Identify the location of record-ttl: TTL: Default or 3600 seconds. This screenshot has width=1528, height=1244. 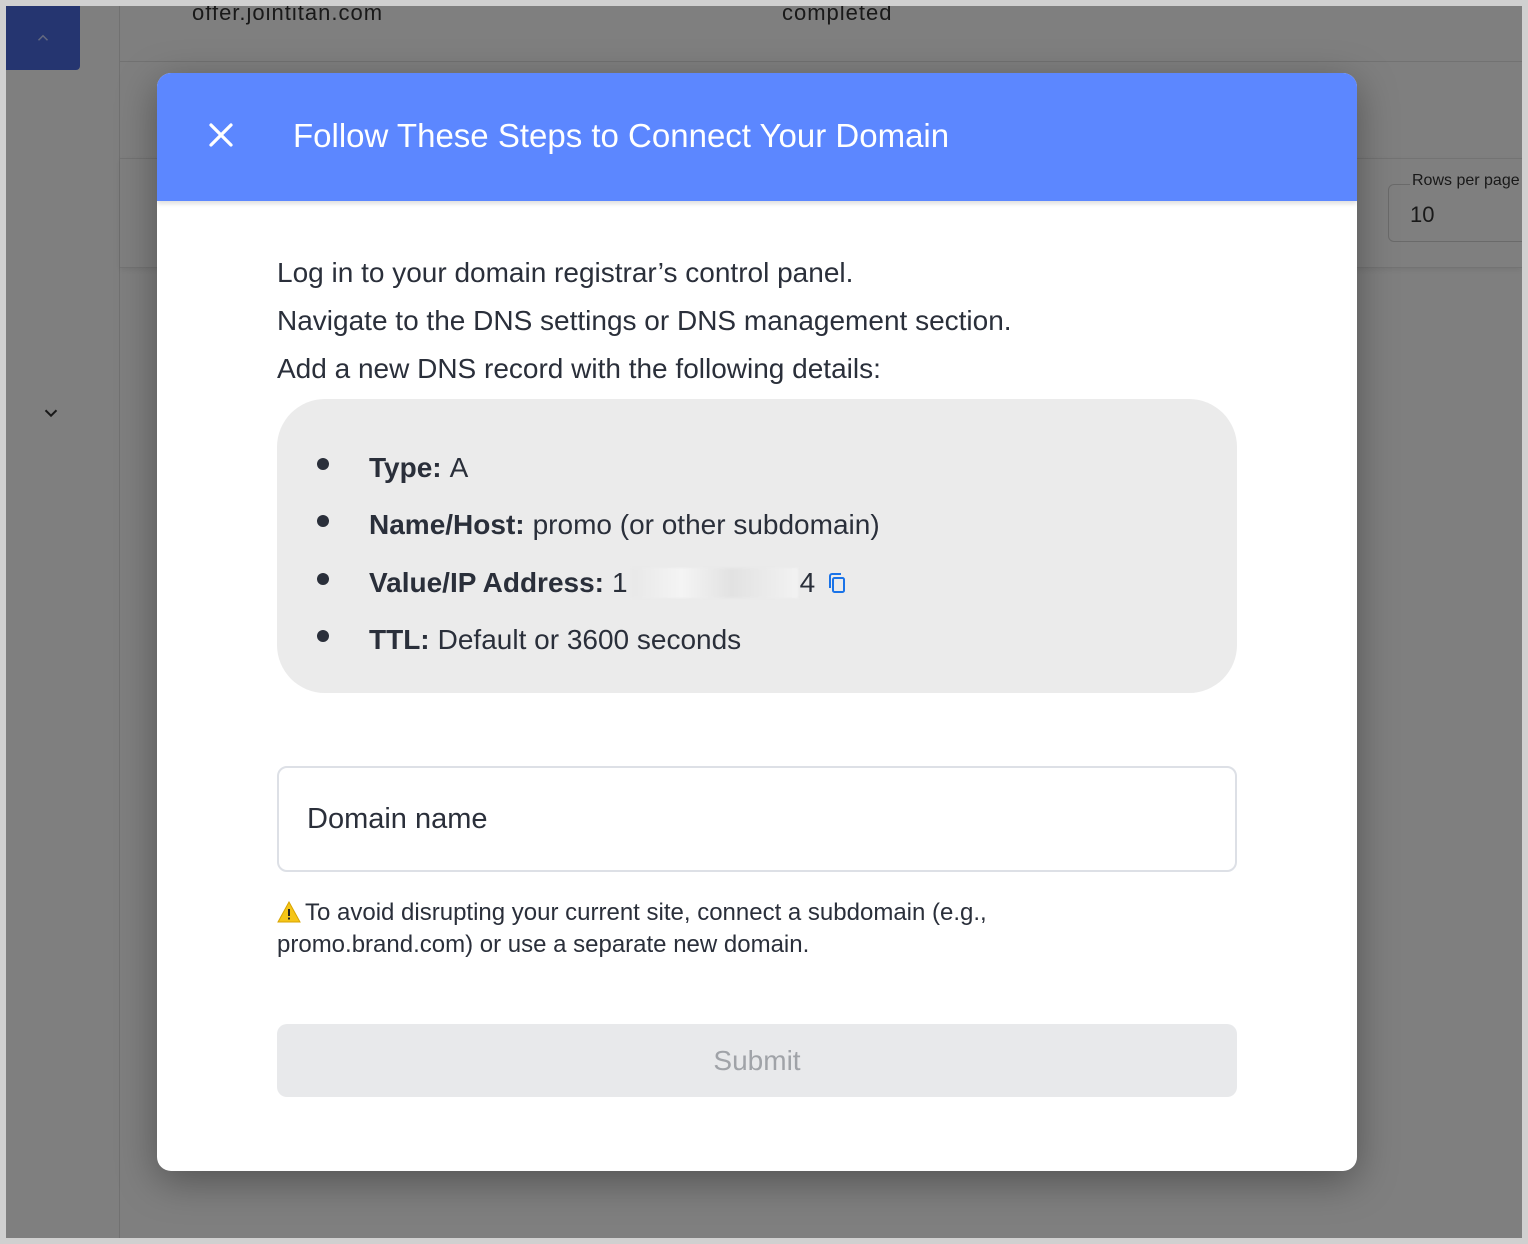
(598, 641).